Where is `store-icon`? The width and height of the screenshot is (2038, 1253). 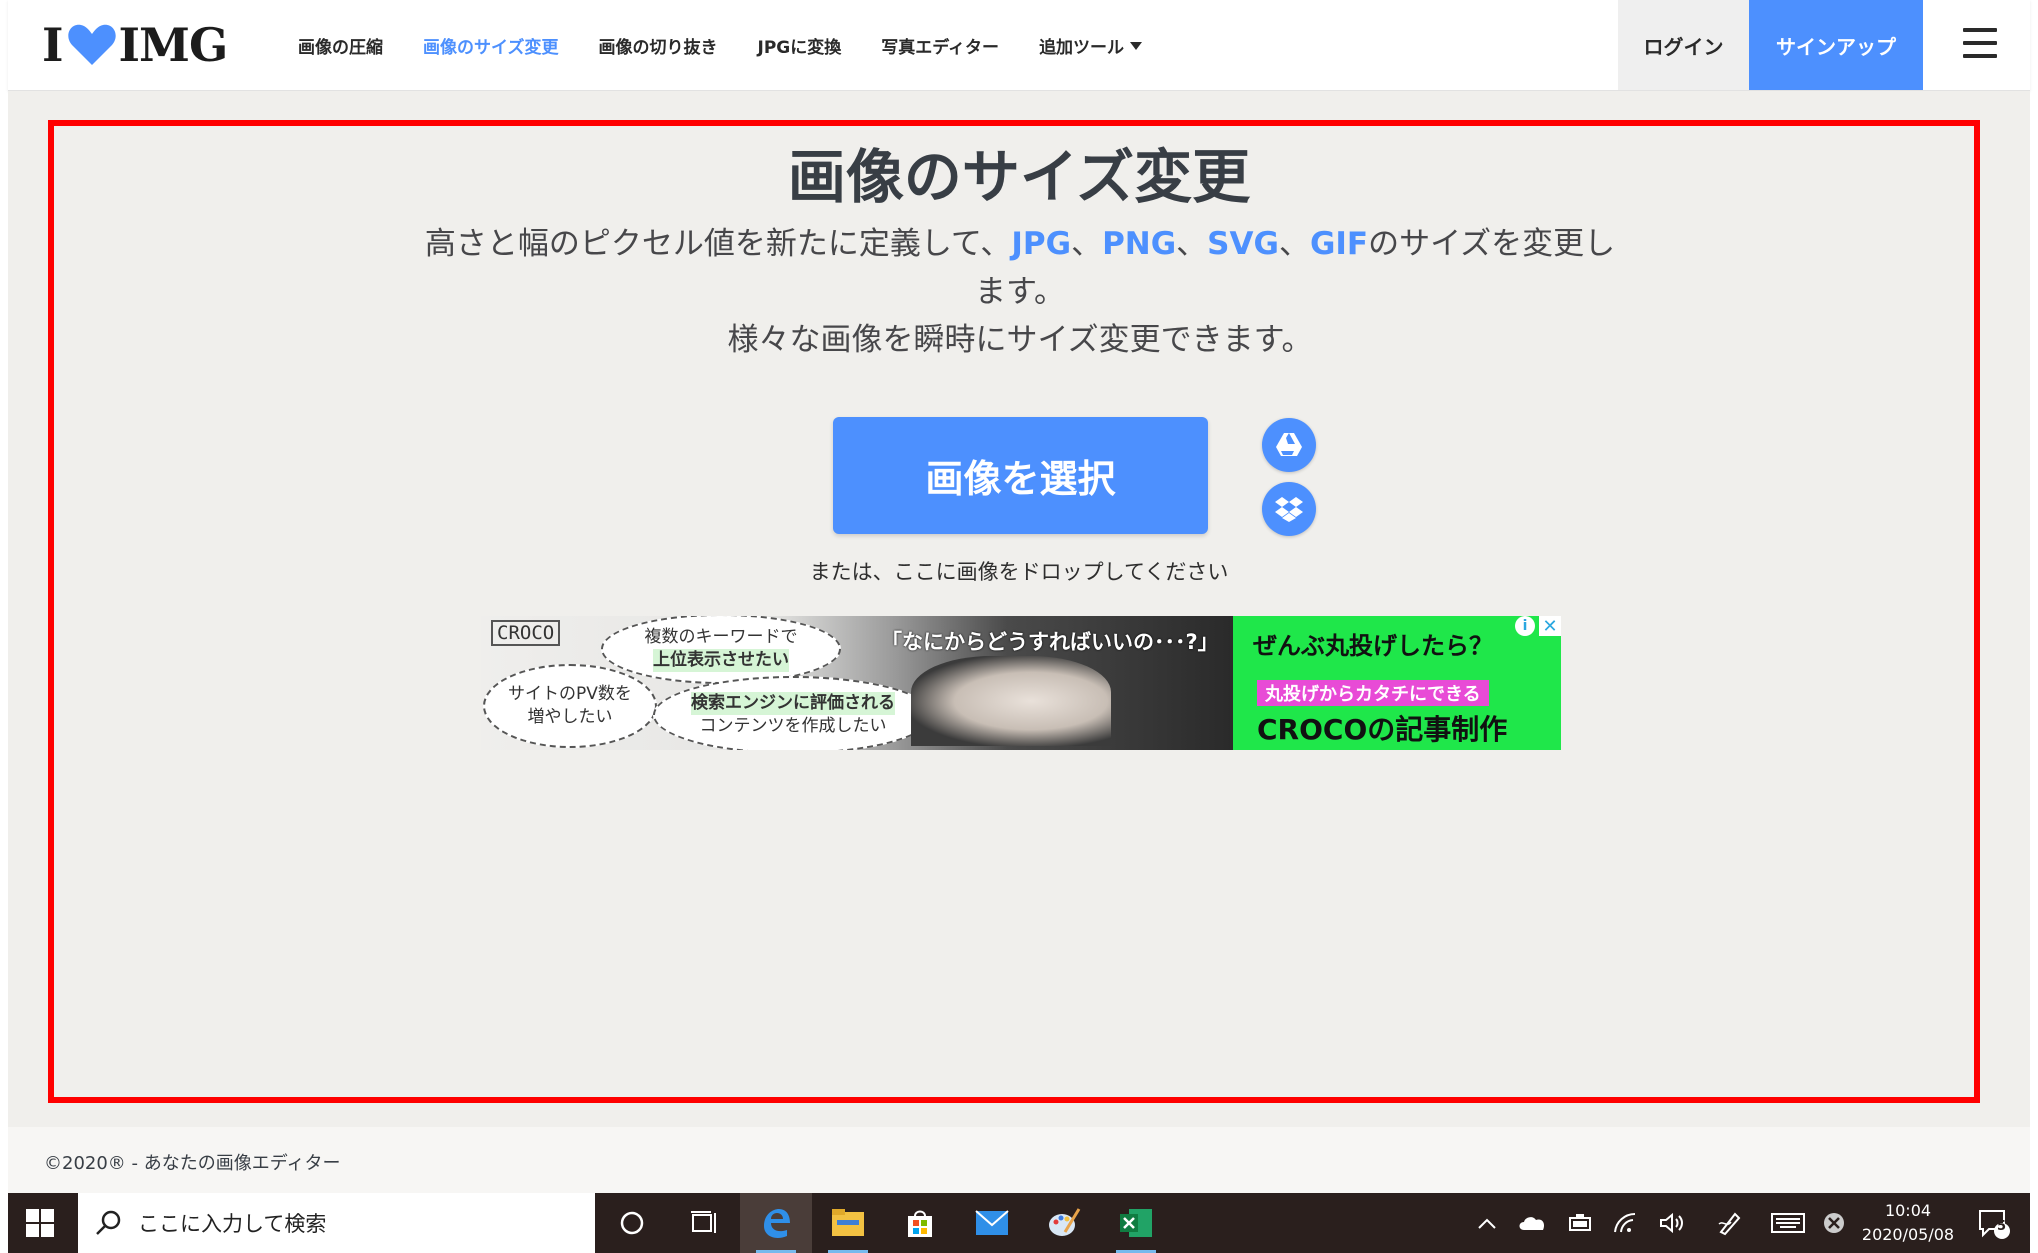
store-icon is located at coordinates (920, 1223).